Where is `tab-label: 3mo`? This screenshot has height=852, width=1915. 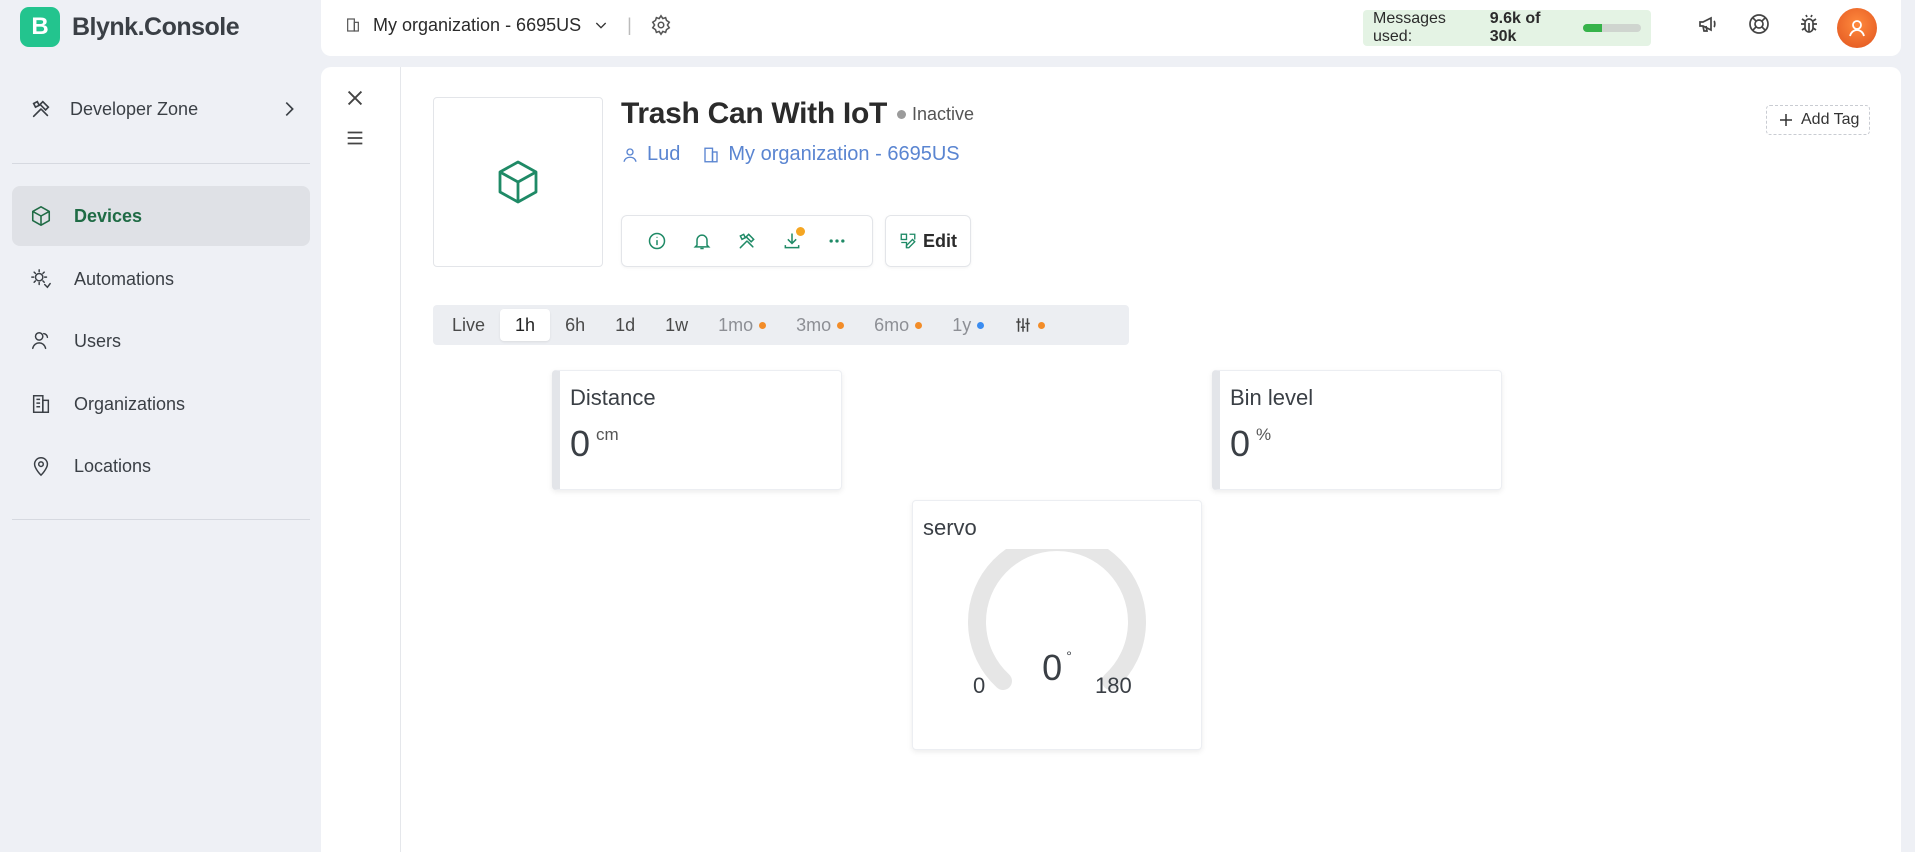 tab-label: 3mo is located at coordinates (814, 324).